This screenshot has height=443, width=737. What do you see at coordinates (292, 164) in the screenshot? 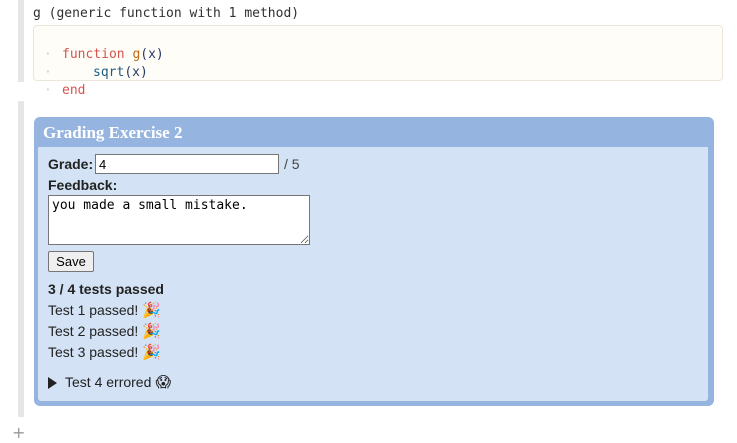
I see `grade-out-of: / 5` at bounding box center [292, 164].